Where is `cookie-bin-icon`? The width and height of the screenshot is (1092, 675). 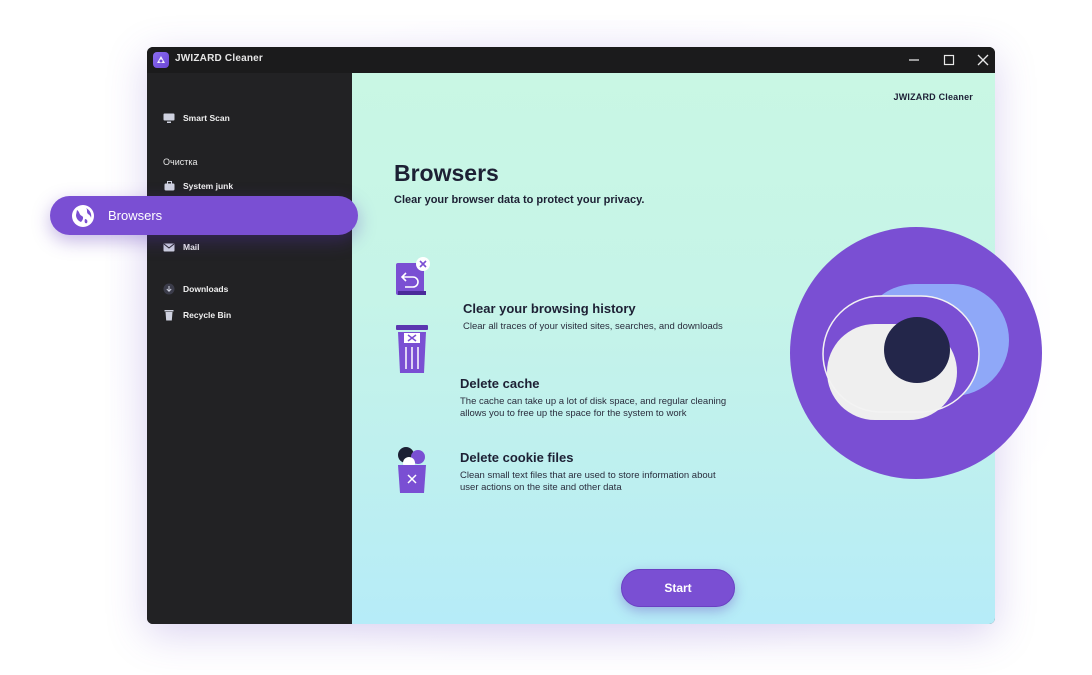 cookie-bin-icon is located at coordinates (412, 472).